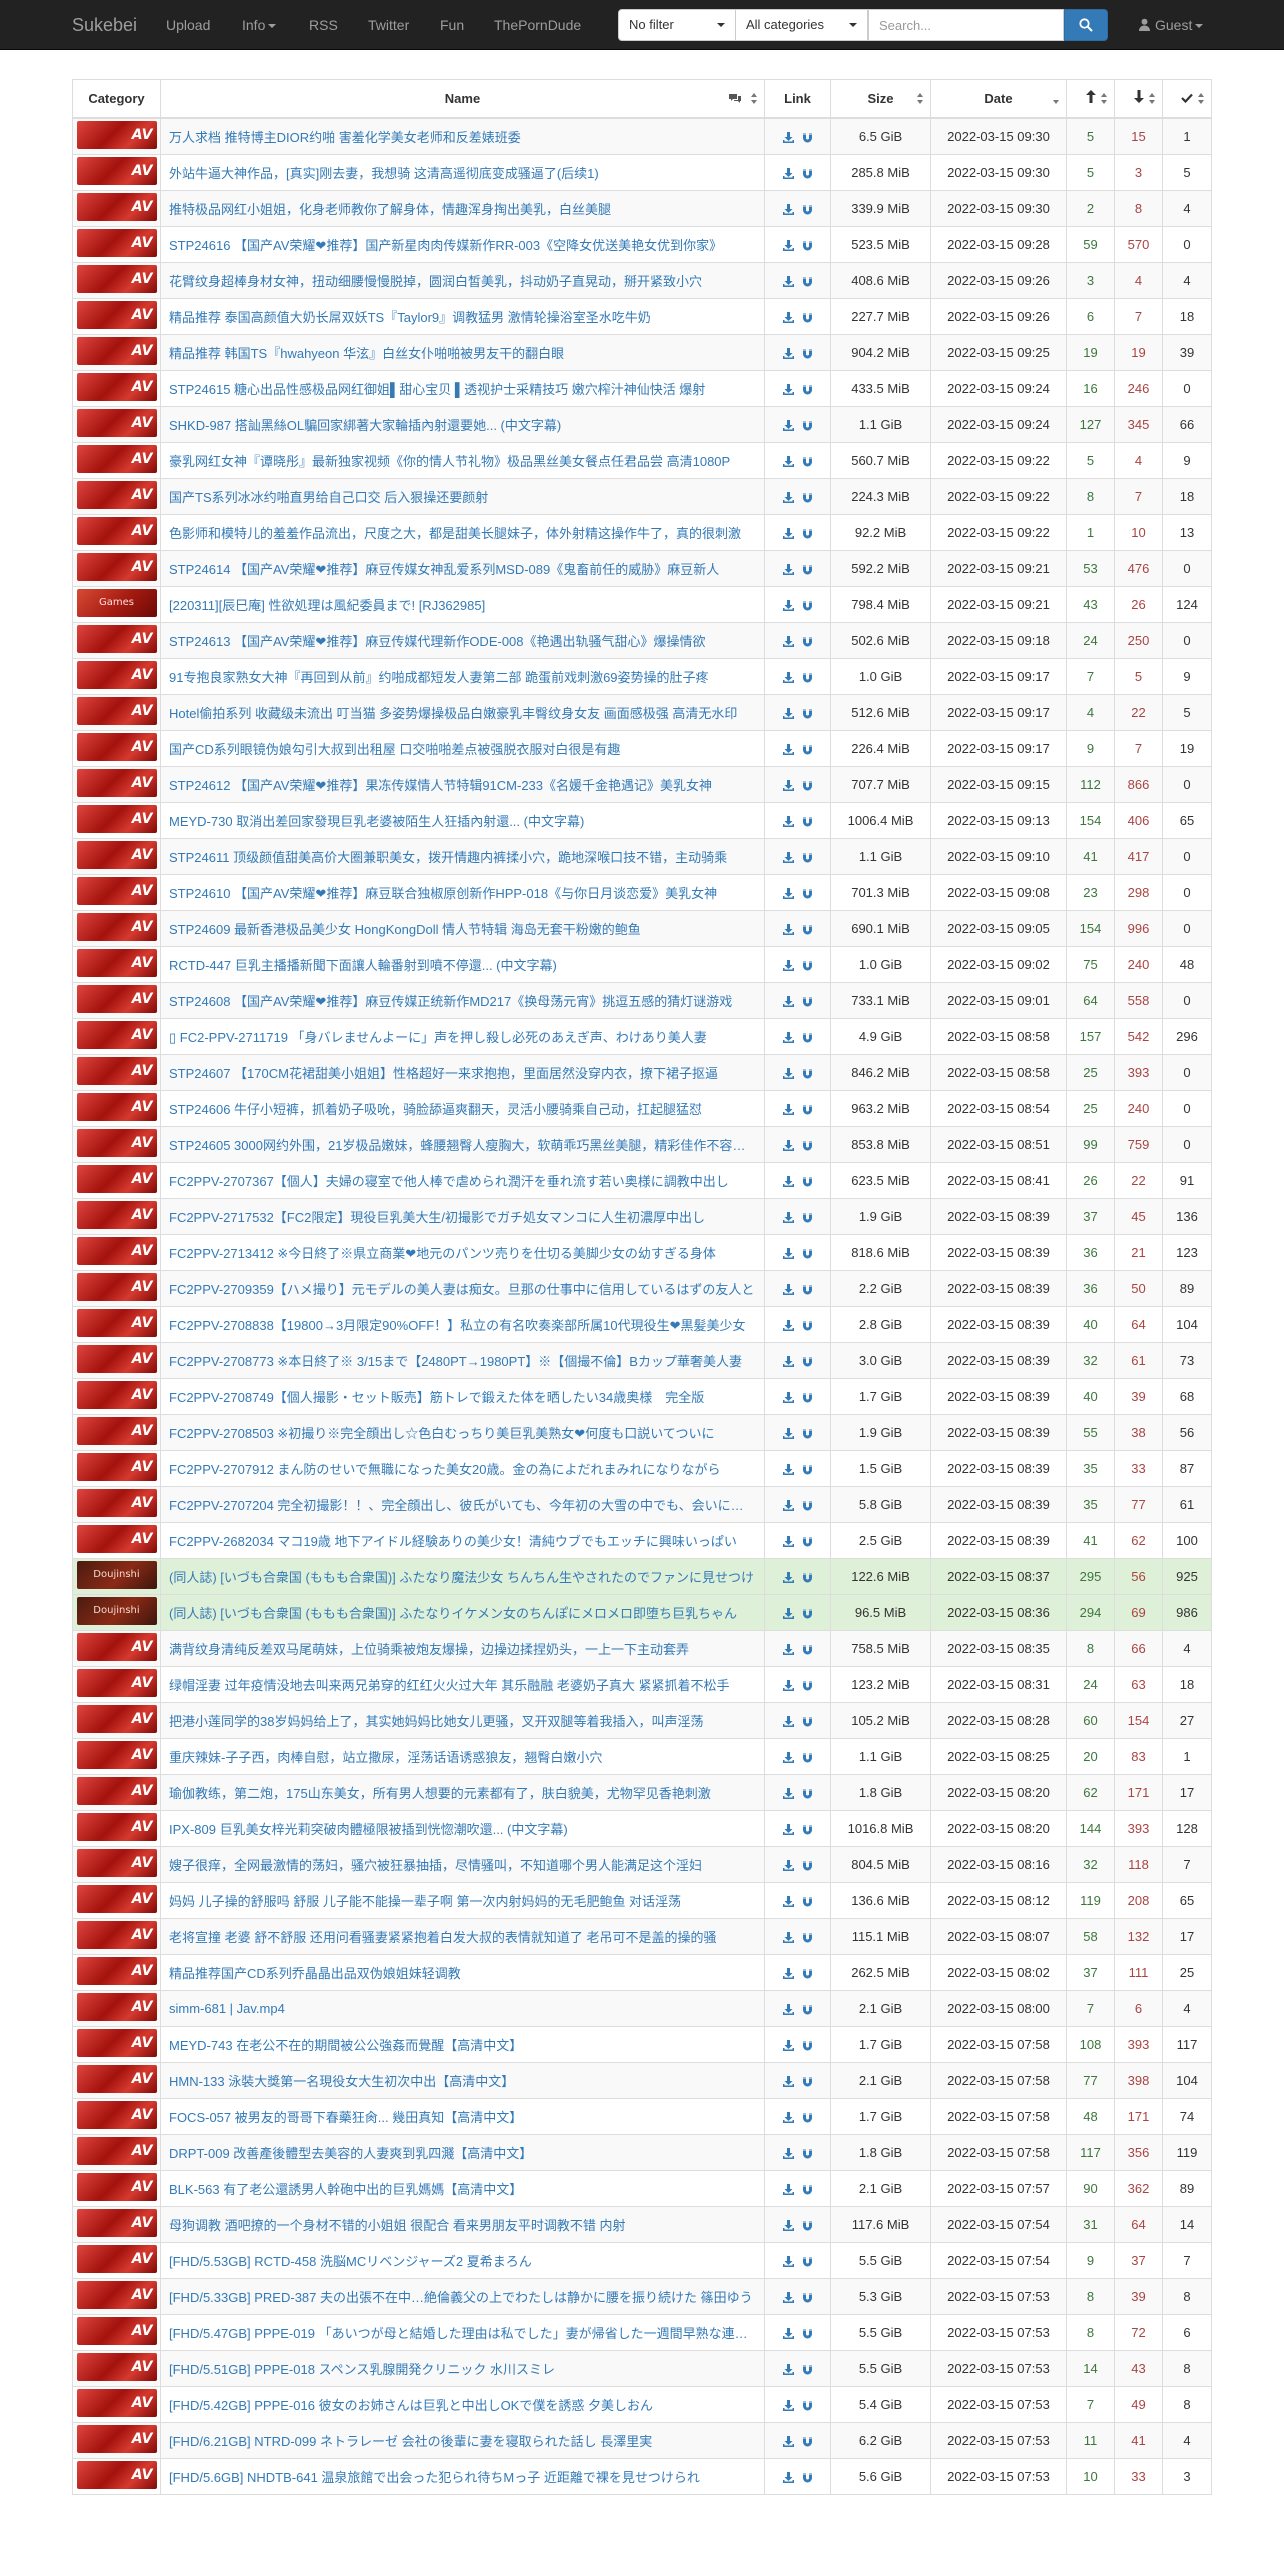  I want to click on col-size: Size, so click(880, 99).